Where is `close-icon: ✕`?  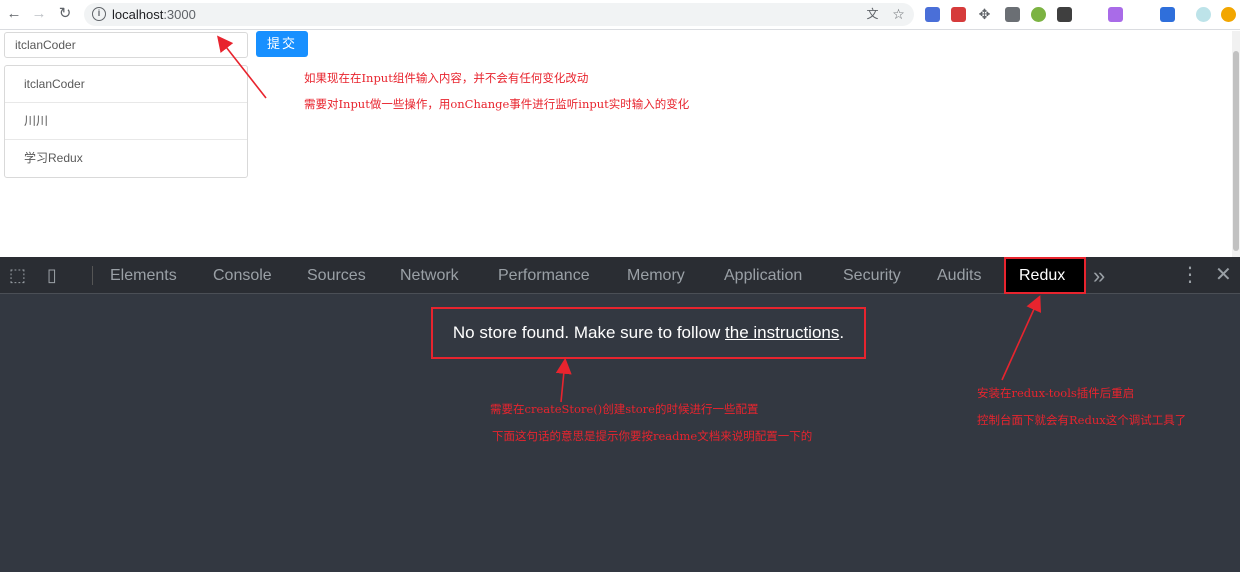
close-icon: ✕ is located at coordinates (1223, 275).